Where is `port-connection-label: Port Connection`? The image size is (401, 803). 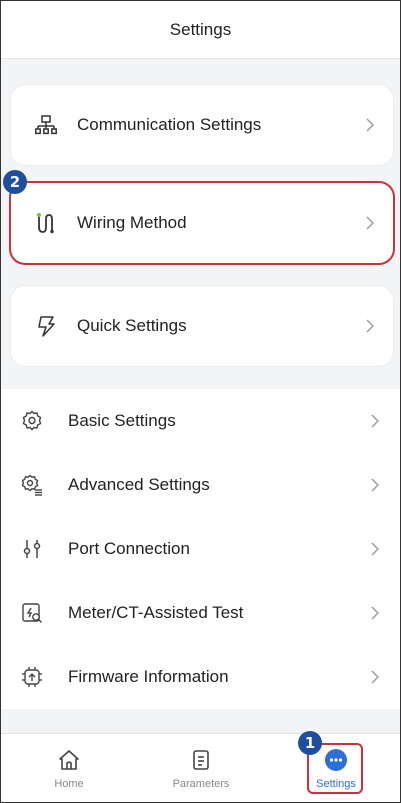 port-connection-label: Port Connection is located at coordinates (129, 548).